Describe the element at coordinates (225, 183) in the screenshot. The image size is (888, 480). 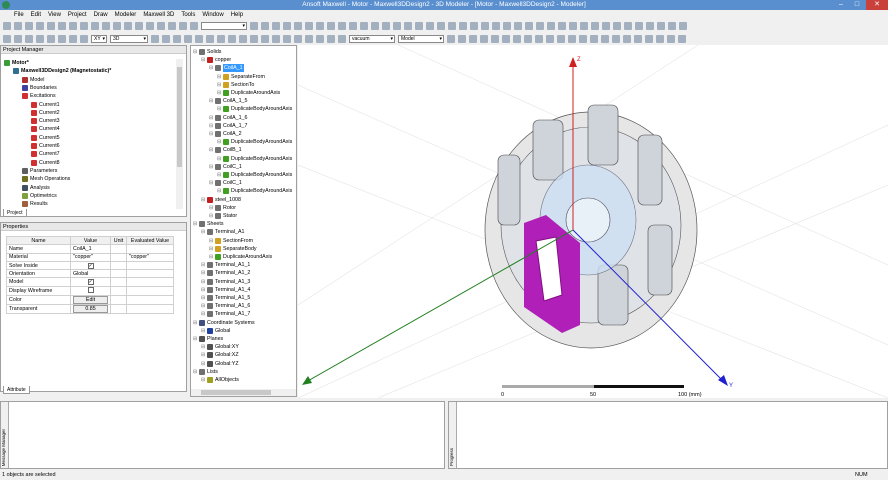
I see `model-tree-item: ⊟ CoilC_1` at that location.